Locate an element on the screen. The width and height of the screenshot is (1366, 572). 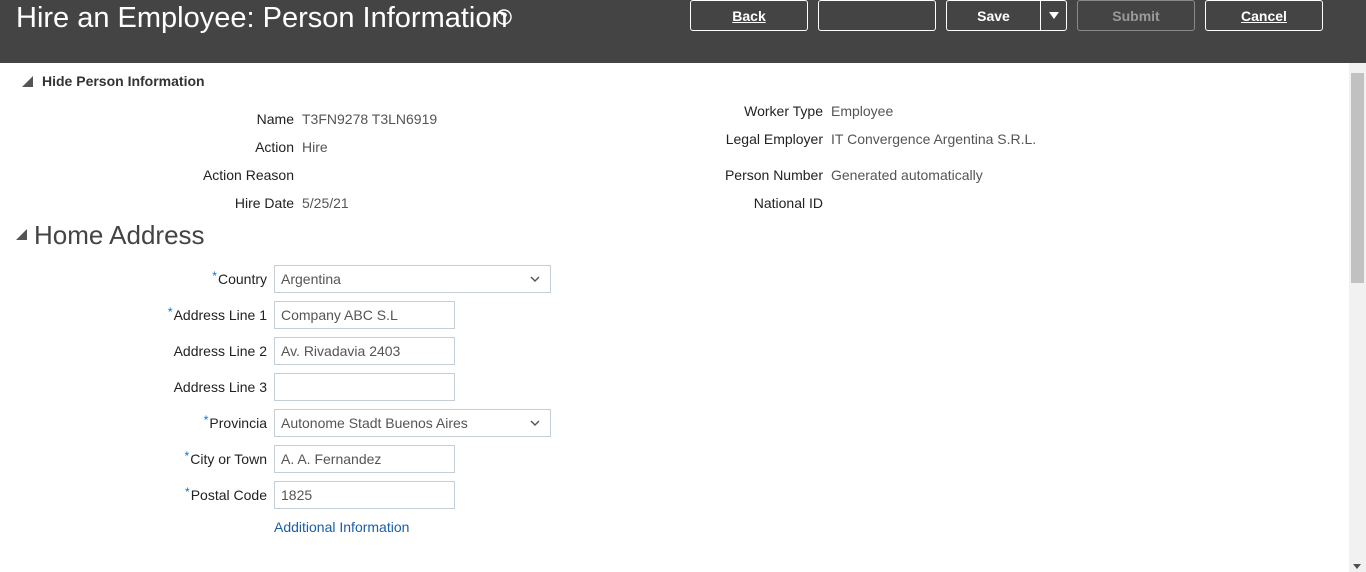
back-button-label: Back is located at coordinates (749, 15).